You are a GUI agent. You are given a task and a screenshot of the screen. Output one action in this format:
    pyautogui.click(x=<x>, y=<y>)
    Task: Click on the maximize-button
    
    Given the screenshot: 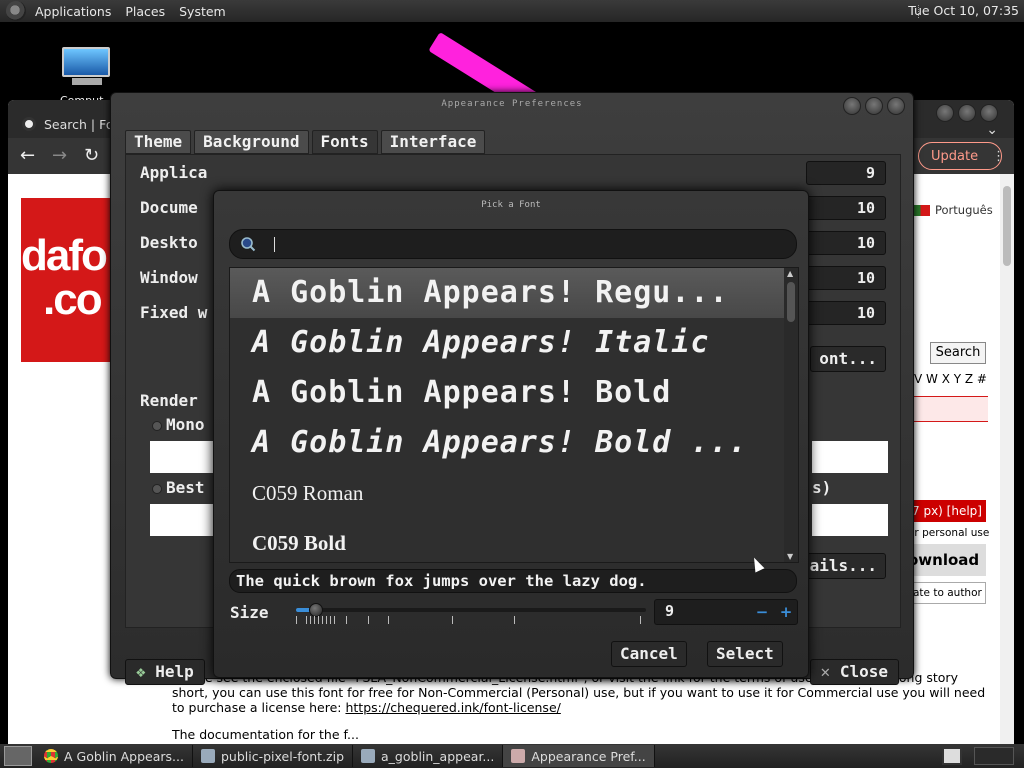 What is the action you would take?
    pyautogui.click(x=967, y=113)
    